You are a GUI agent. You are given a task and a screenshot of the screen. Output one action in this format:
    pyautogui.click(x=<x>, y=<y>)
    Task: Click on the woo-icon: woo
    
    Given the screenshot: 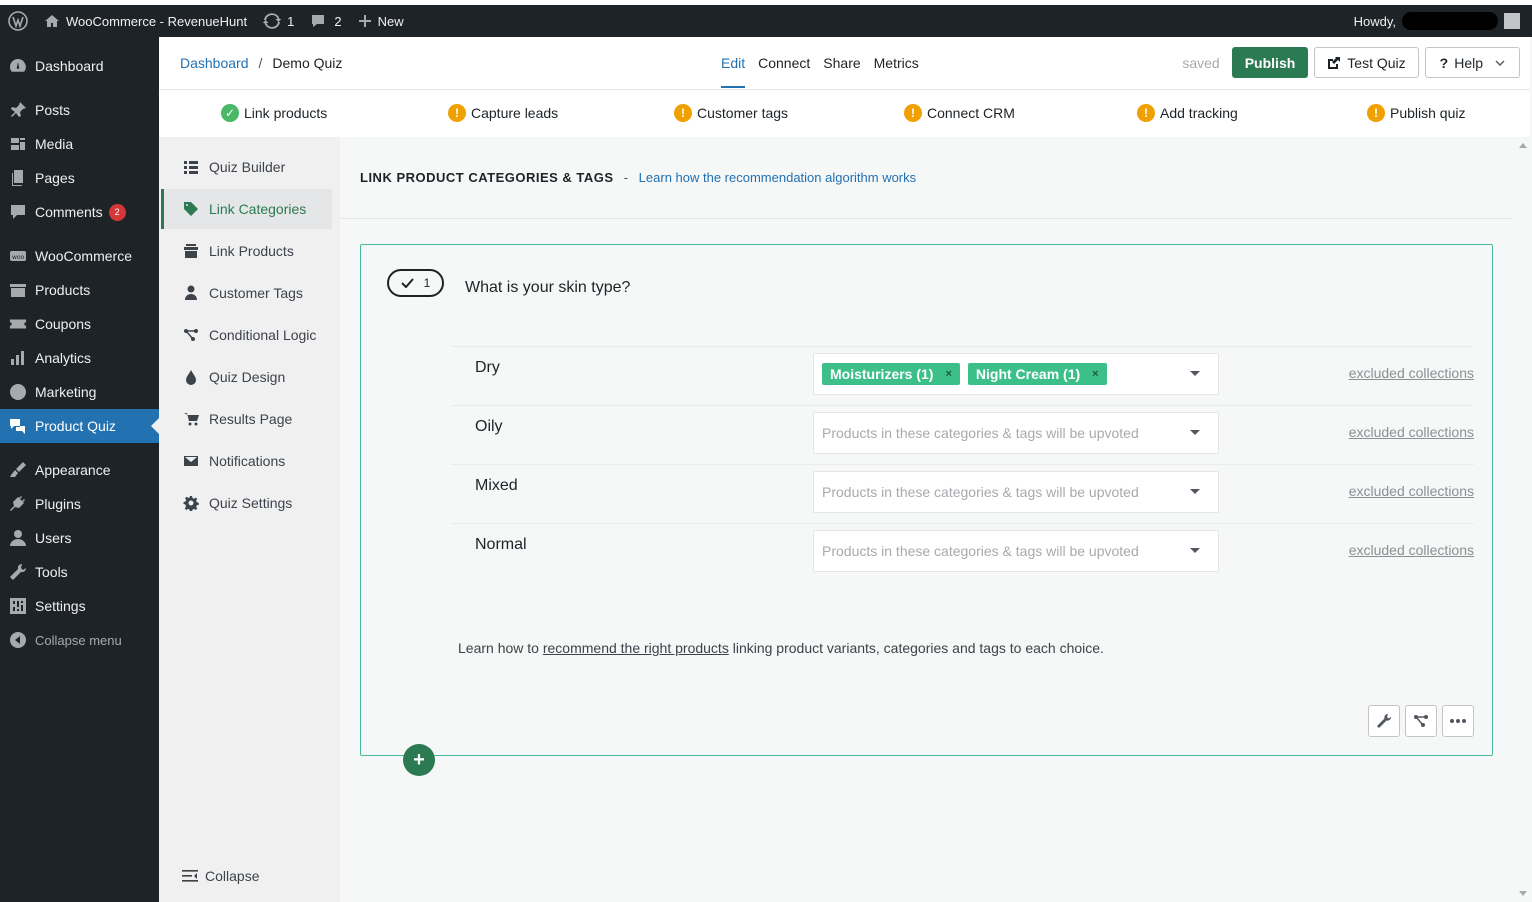 What is the action you would take?
    pyautogui.click(x=18, y=256)
    